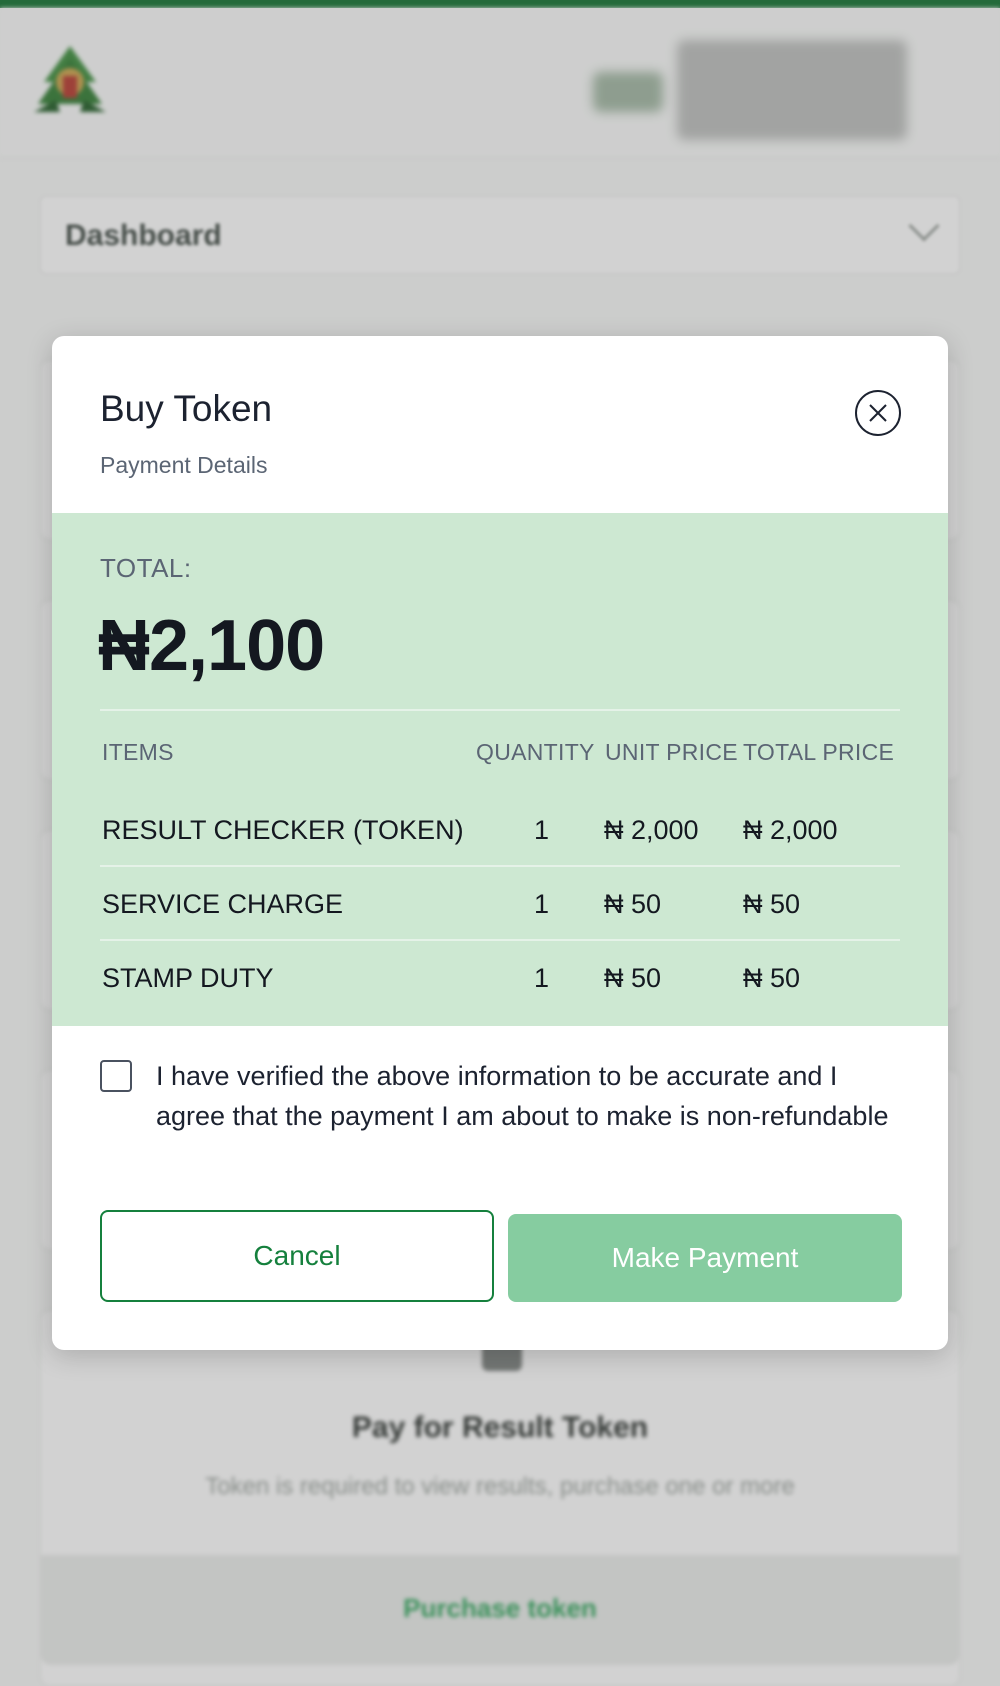  I want to click on column-header-total-price: TOTAL PRICE, so click(819, 752).